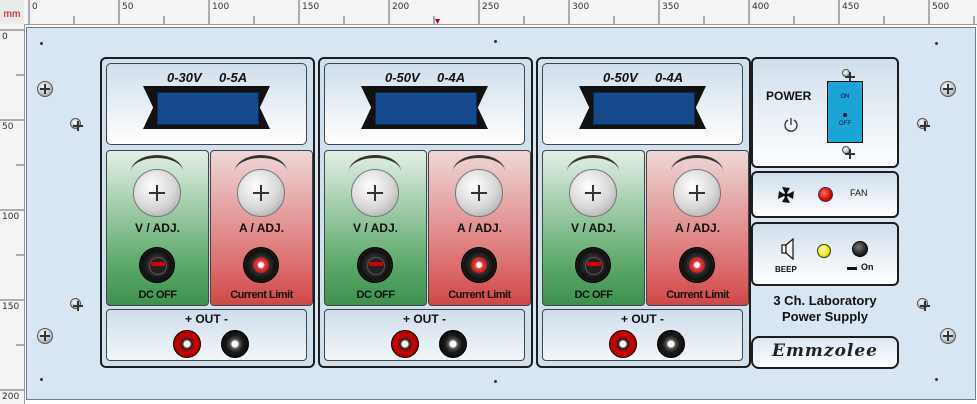  I want to click on ruler-tick-label: 400, so click(761, 7).